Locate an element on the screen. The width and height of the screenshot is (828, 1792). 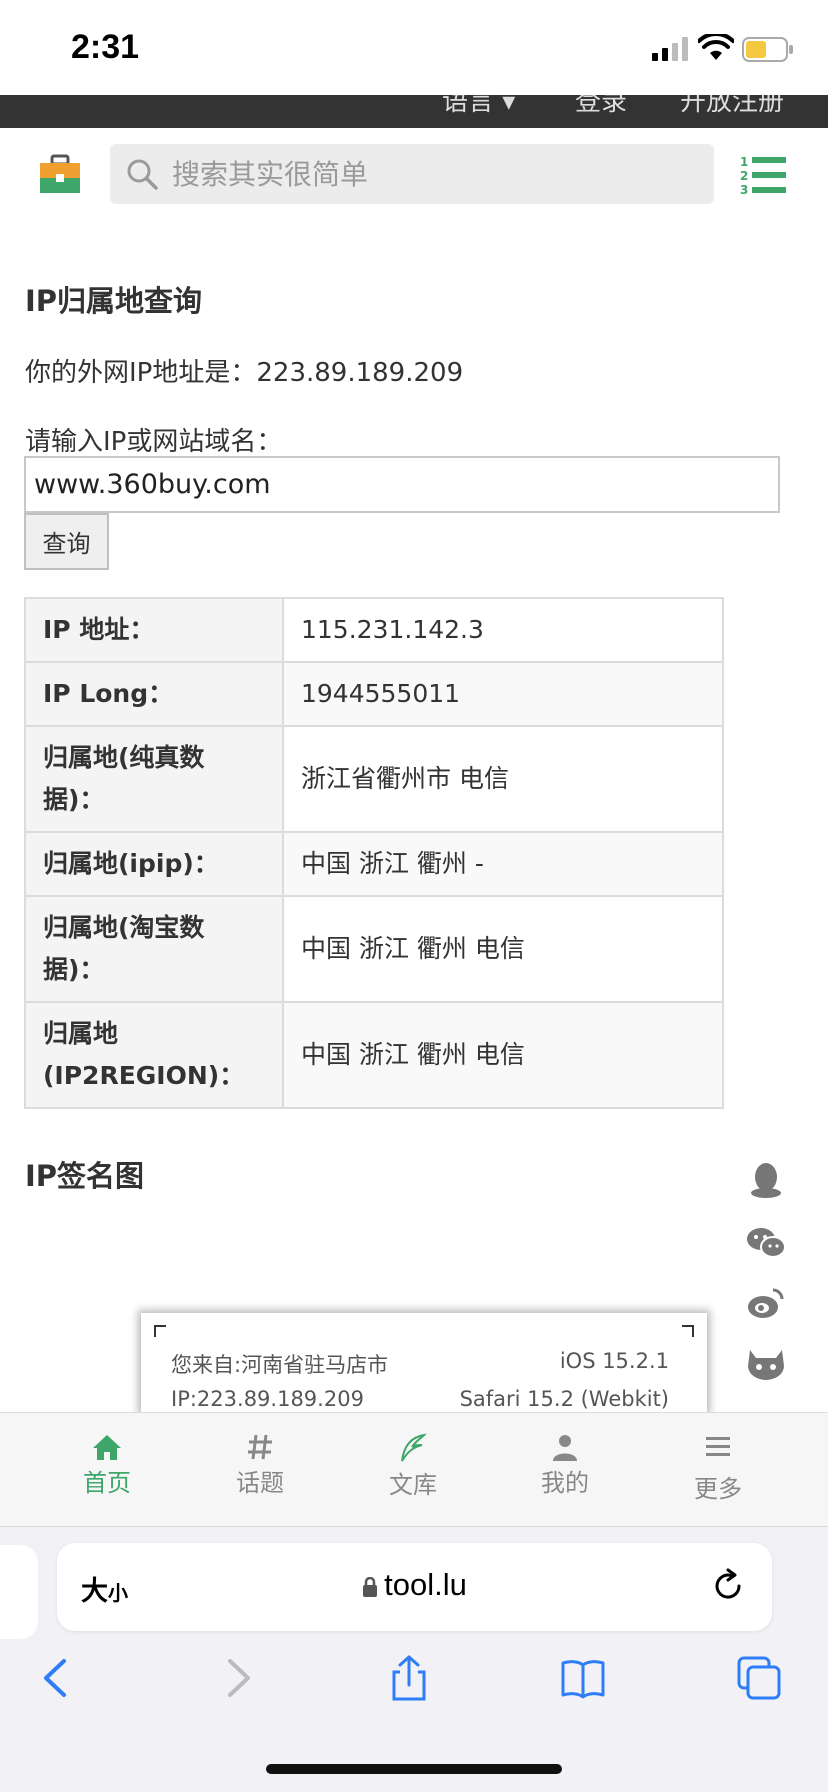
table-row: 归属地(淘宝数据)： 中国 浙江 衢州 电信 is located at coordinates (374, 949).